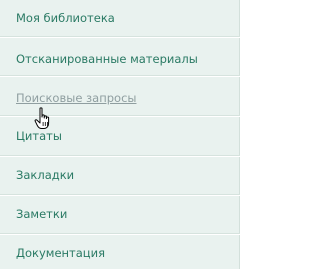 The height and width of the screenshot is (269, 320). Describe the element at coordinates (61, 253) in the screenshot. I see `menu-item-label: Документация` at that location.